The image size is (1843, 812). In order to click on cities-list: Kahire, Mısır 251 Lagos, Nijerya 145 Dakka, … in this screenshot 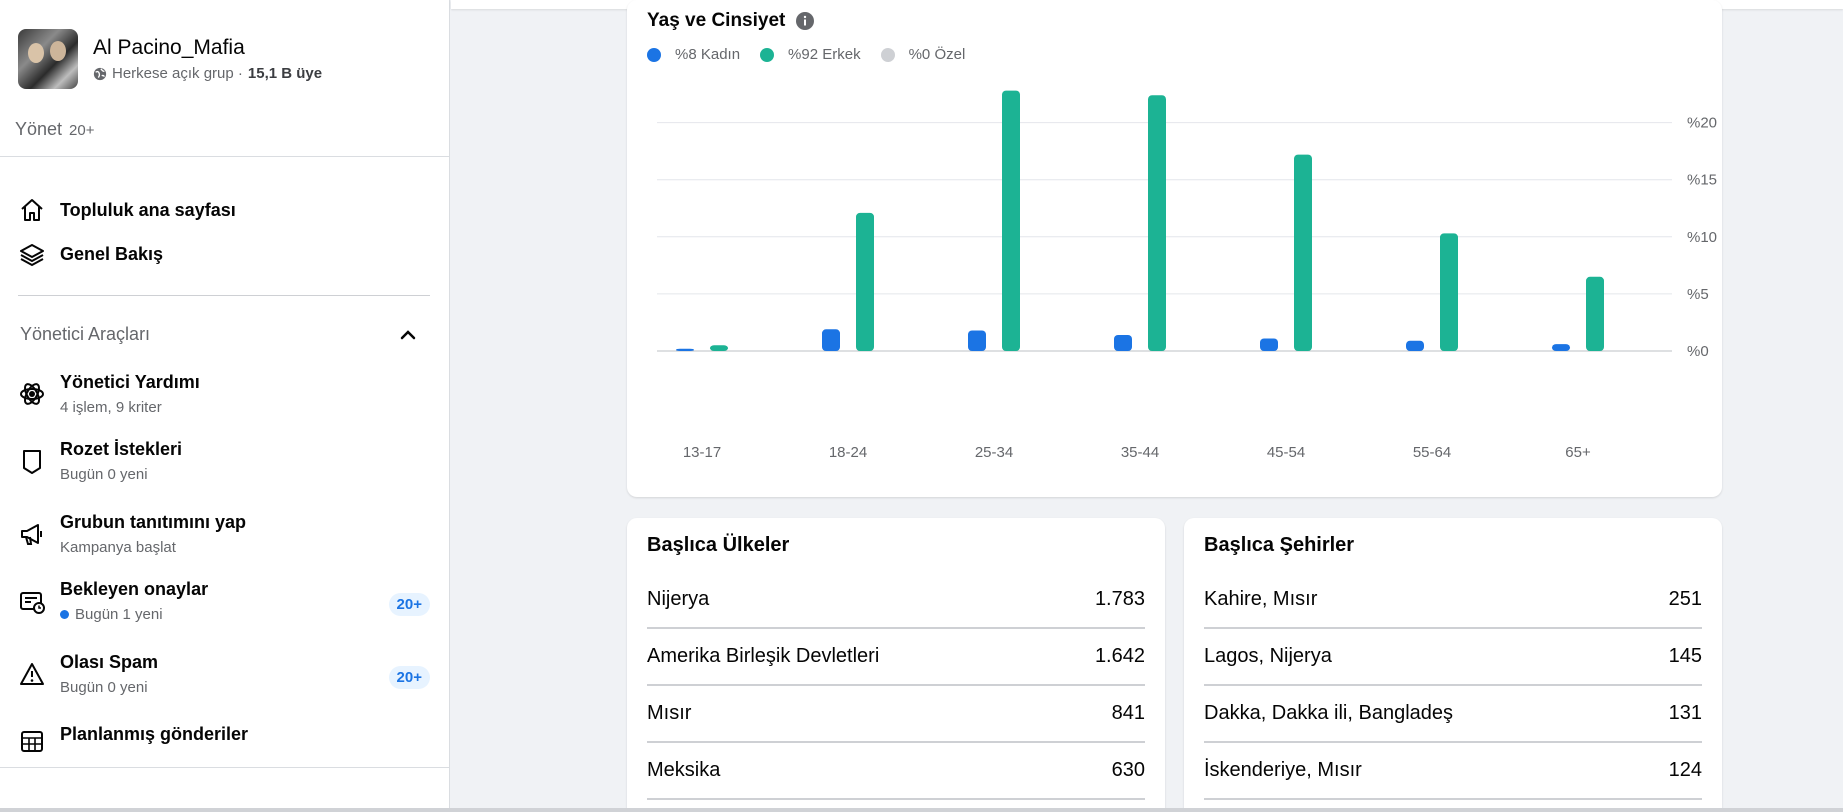, I will do `click(1453, 686)`.